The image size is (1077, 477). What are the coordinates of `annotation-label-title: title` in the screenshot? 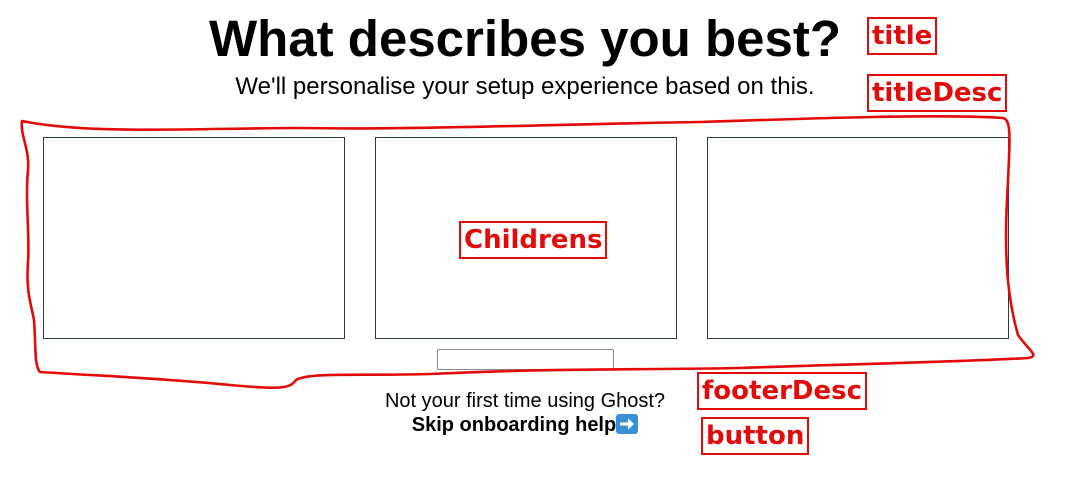 It's located at (902, 36).